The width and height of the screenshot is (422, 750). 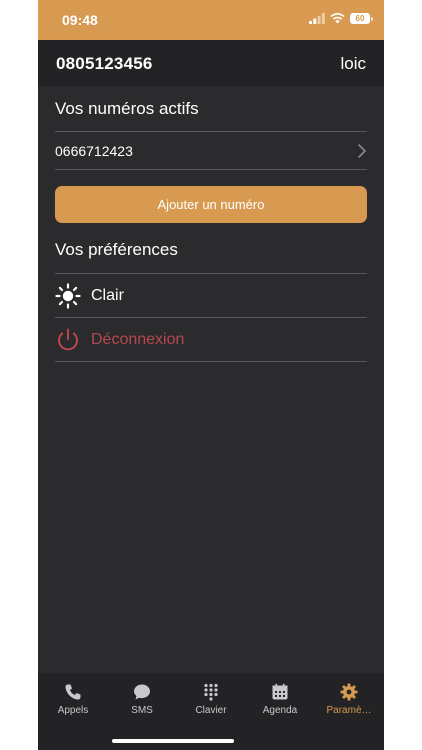 What do you see at coordinates (68, 295) in the screenshot?
I see `sun-icon` at bounding box center [68, 295].